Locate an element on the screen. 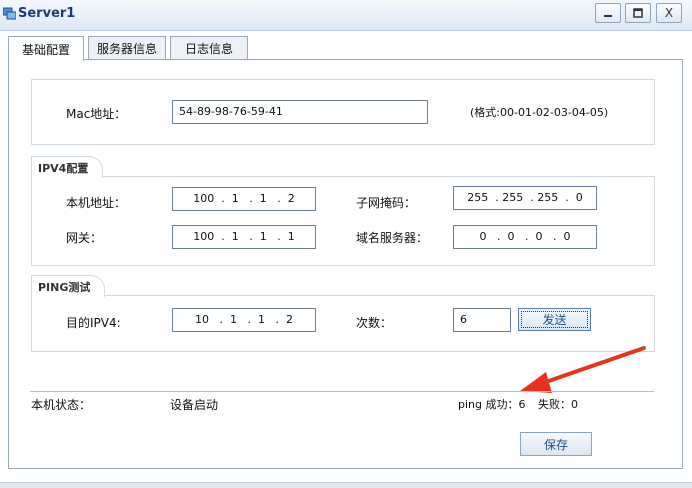  ping-fail-count: 失败：0 is located at coordinates (558, 404).